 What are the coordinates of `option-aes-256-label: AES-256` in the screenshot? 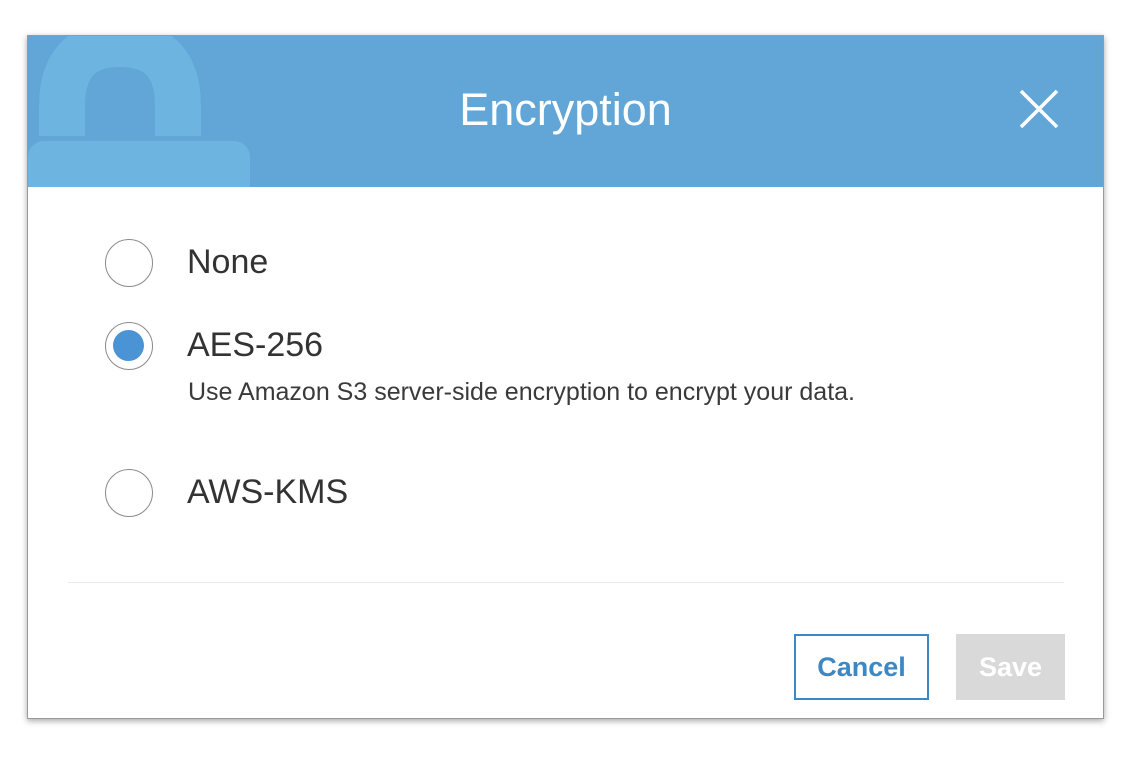 It's located at (255, 345).